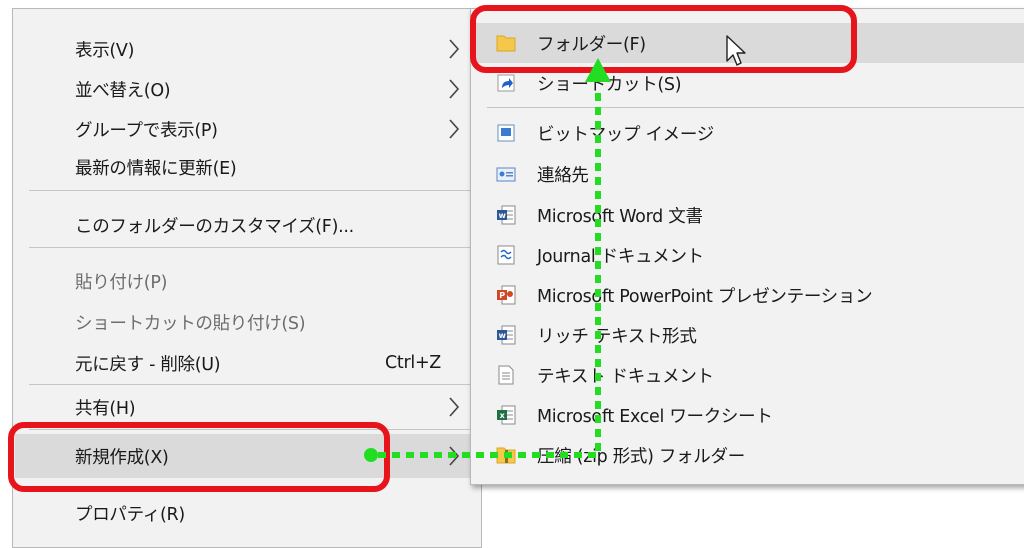 The image size is (1024, 548). I want to click on guide-arrow-head, so click(598, 70).